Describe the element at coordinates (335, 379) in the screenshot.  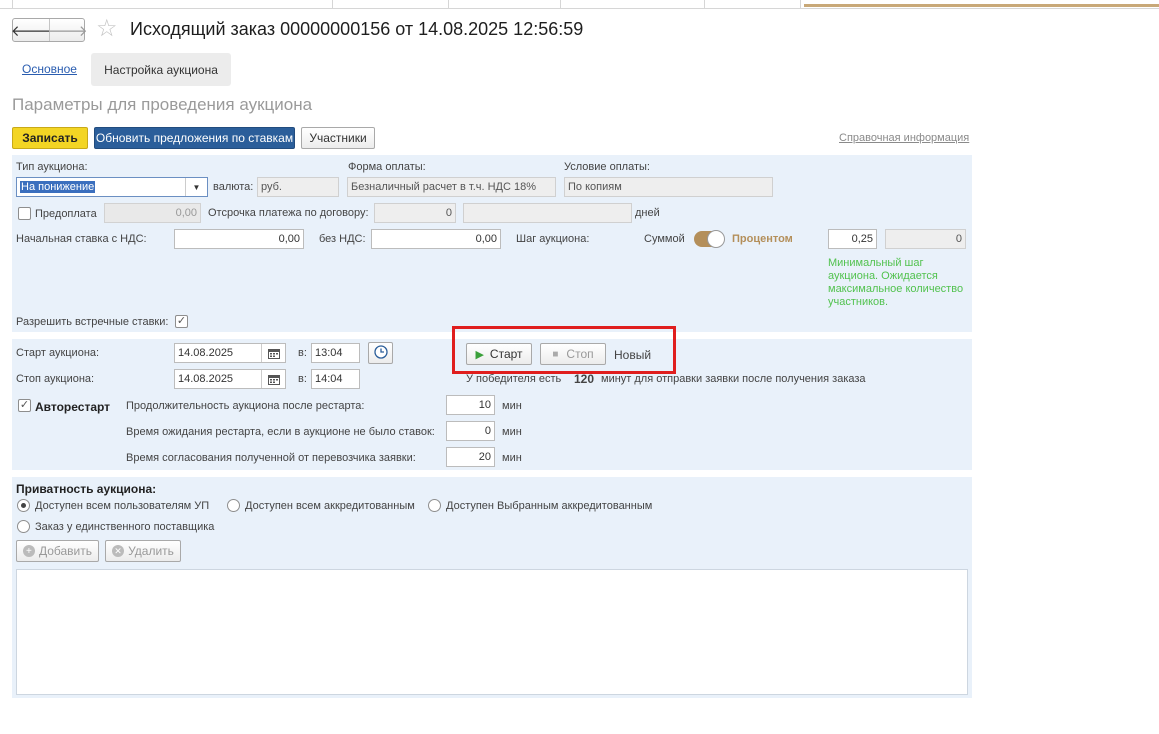
I see `stop-time-input: 14:04` at that location.